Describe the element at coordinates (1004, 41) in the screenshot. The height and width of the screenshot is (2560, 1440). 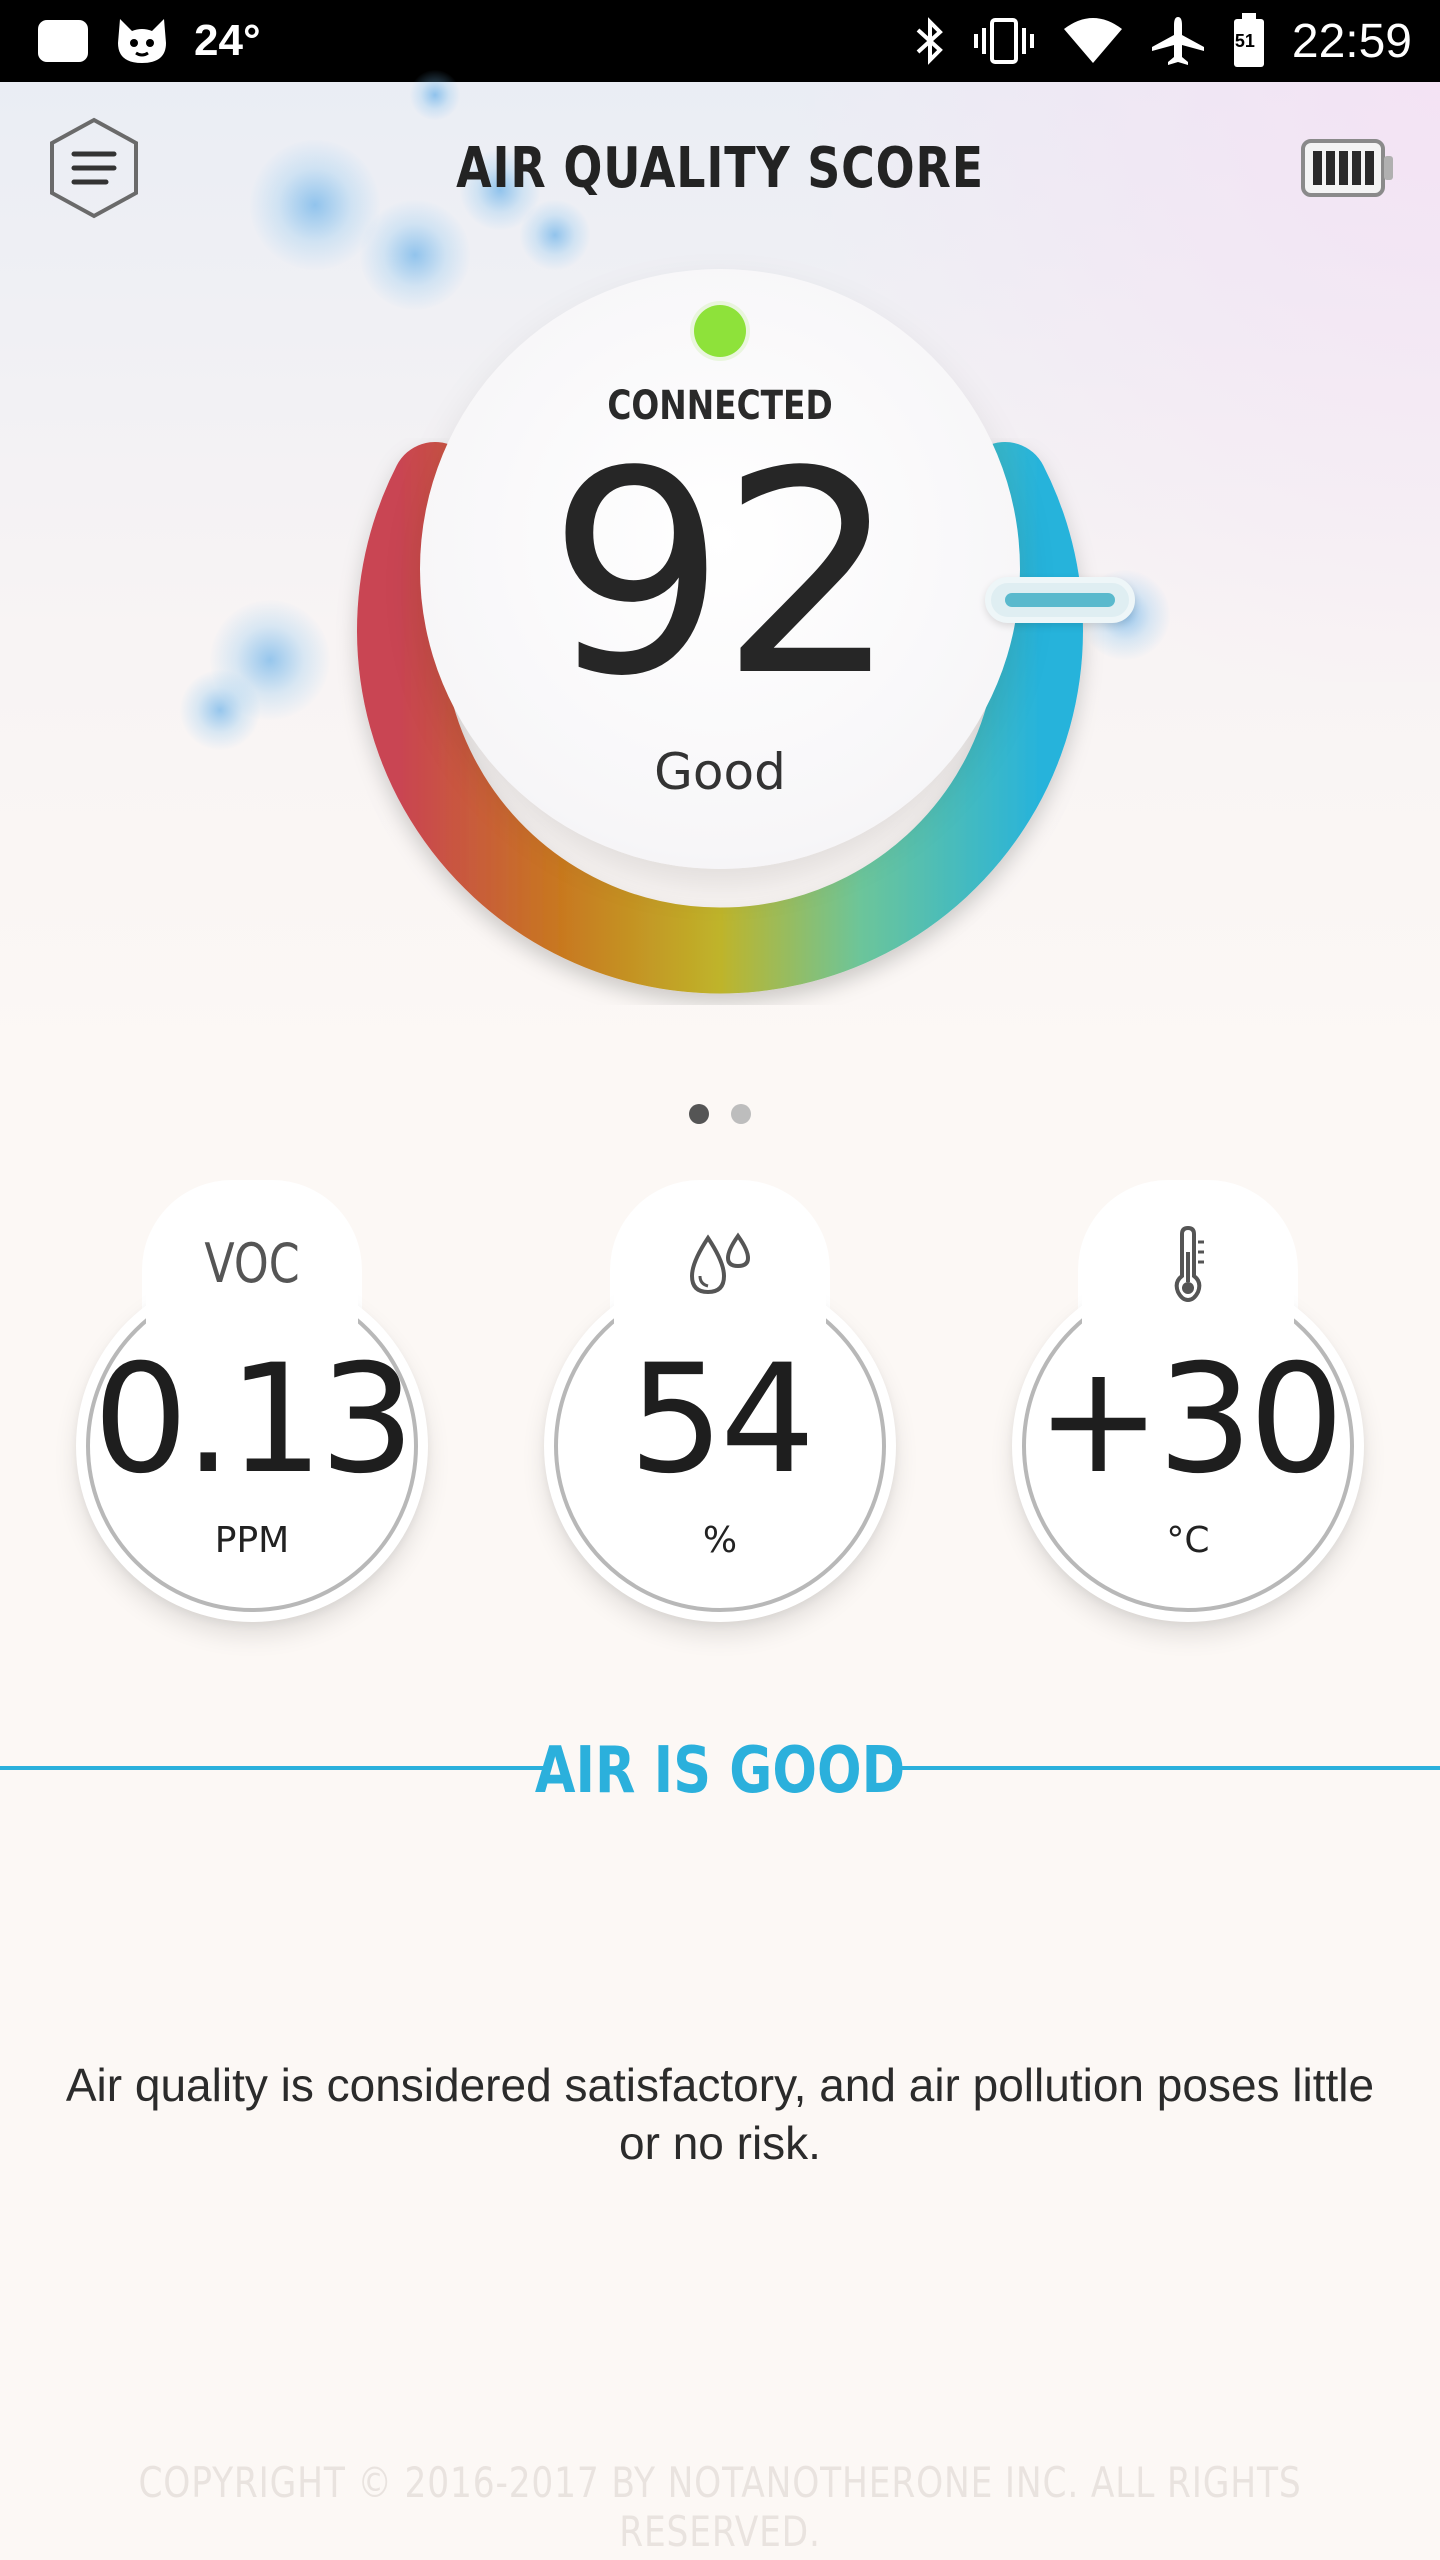
I see `vibrate-icon` at that location.